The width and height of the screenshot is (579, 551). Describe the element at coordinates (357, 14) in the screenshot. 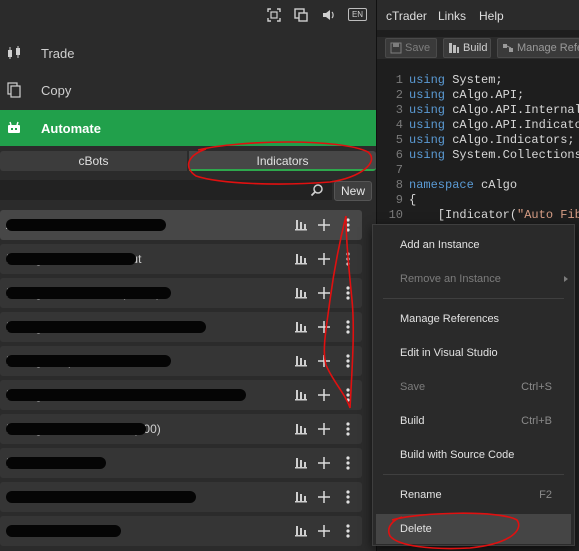

I see `language-badge: EN` at that location.